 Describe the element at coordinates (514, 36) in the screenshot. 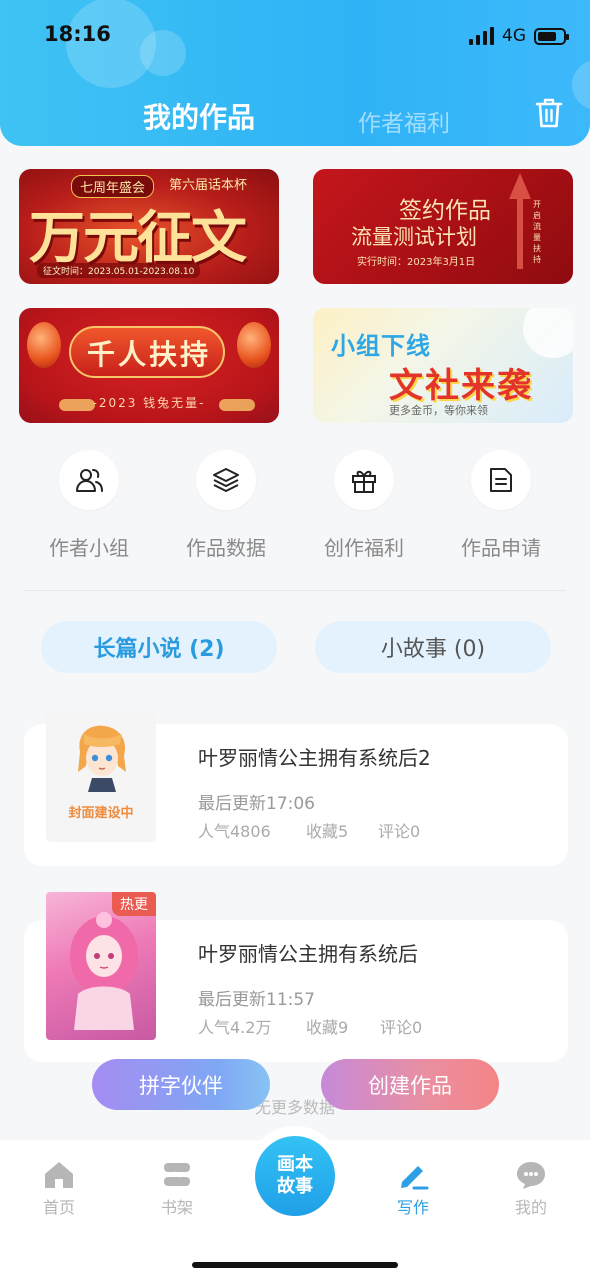

I see `network-label: 4G` at that location.